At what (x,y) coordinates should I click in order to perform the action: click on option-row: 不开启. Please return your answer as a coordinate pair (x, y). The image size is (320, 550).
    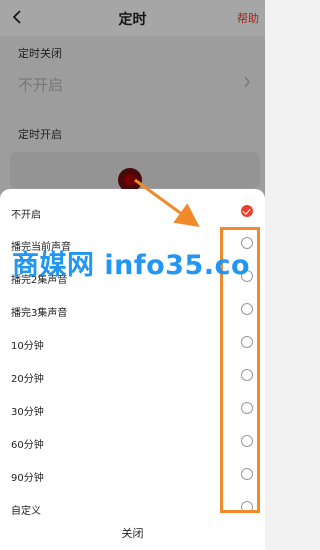
    Looking at the image, I should click on (132, 213).